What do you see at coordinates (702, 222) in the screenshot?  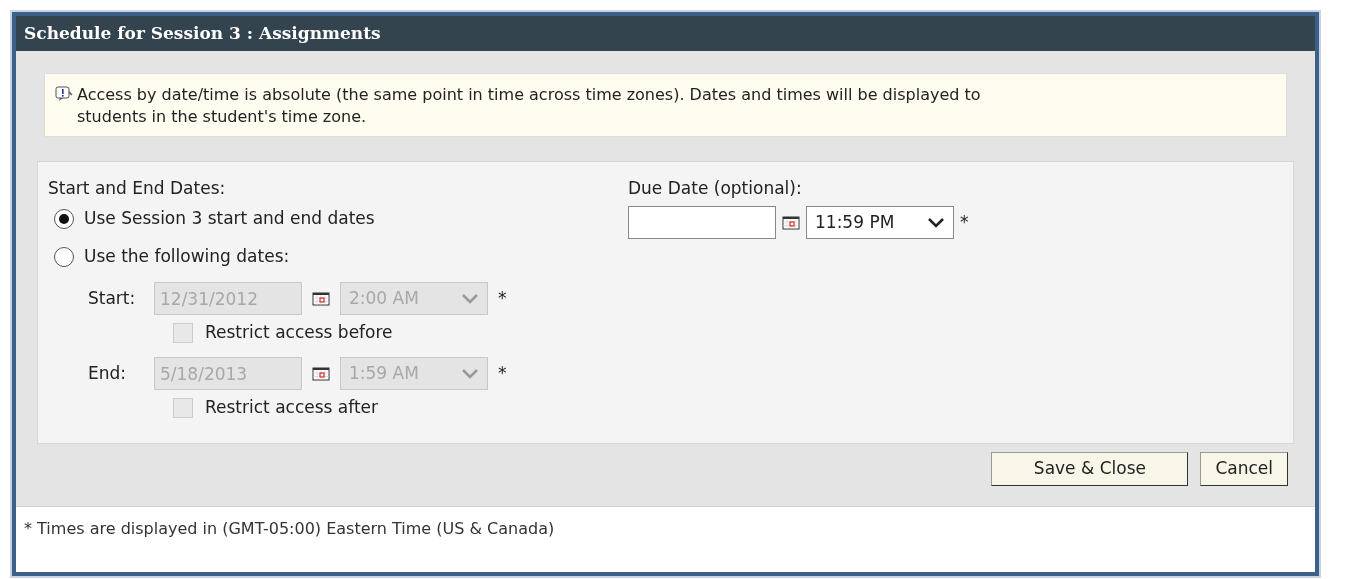 I see `date-field` at bounding box center [702, 222].